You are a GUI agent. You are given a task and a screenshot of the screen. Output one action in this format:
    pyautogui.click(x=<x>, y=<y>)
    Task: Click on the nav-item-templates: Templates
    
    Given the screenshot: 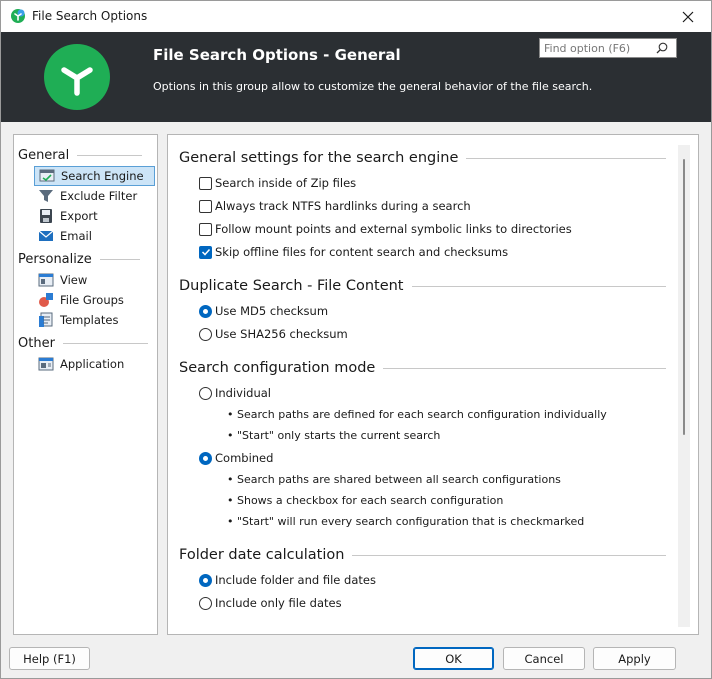 What is the action you would take?
    pyautogui.click(x=94, y=320)
    